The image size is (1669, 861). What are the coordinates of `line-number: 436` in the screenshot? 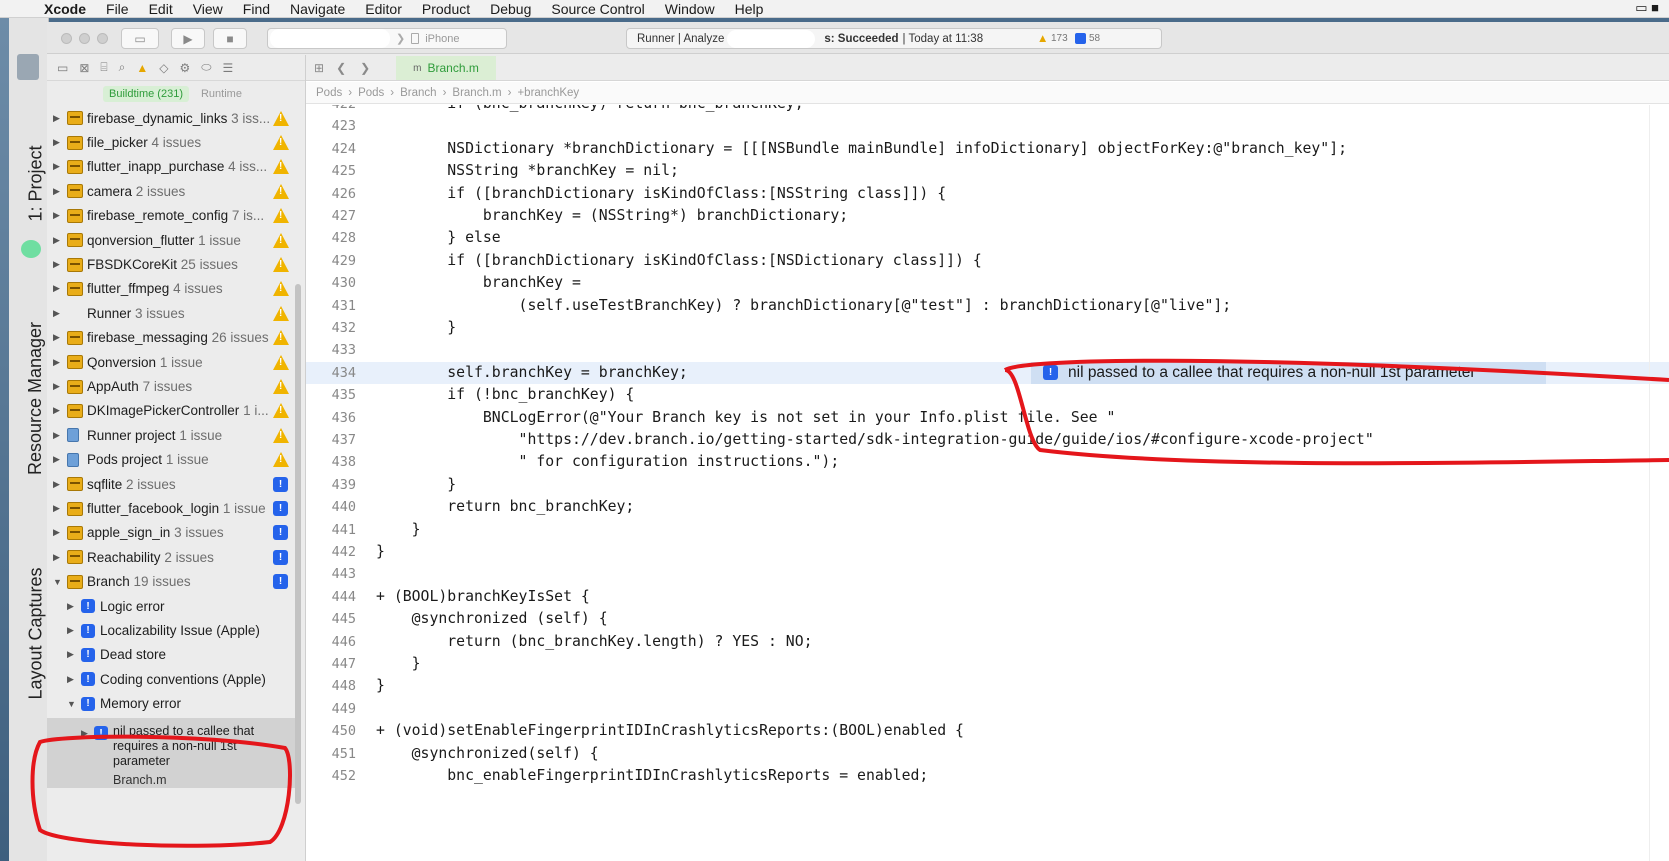 It's located at (331, 418).